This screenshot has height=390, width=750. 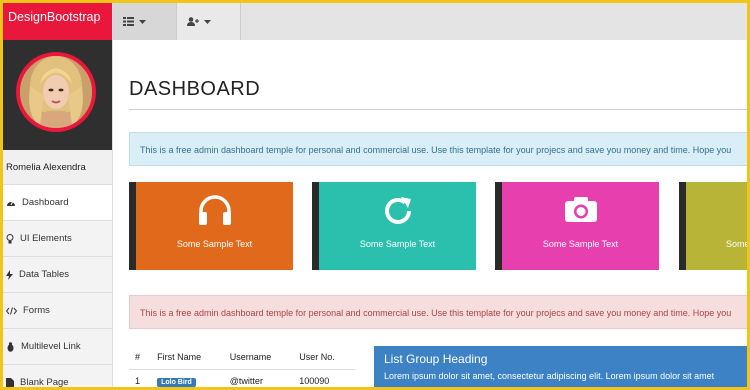 I want to click on file-icon, so click(x=10, y=382).